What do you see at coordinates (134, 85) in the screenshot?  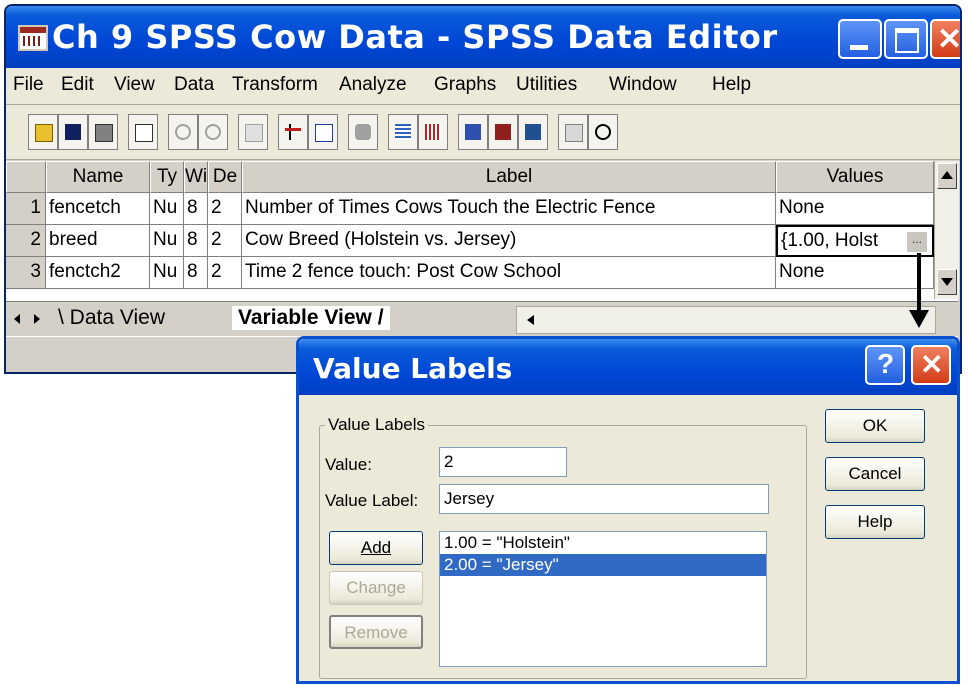 I see `menu-view: View` at bounding box center [134, 85].